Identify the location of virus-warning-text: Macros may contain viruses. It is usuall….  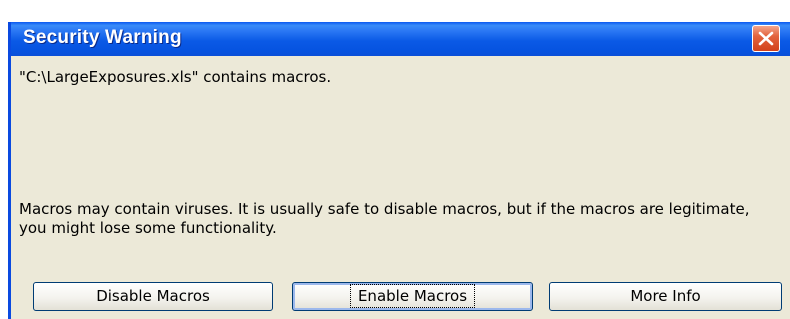
(384, 218).